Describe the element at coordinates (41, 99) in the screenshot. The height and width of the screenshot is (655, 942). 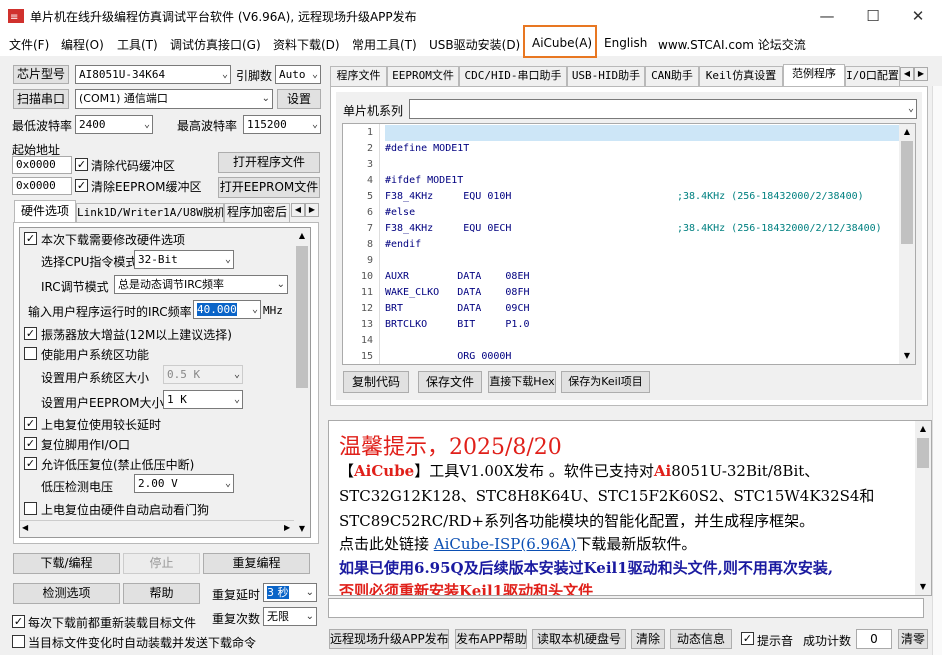
I see `scan-port-button: 扫描串口` at that location.